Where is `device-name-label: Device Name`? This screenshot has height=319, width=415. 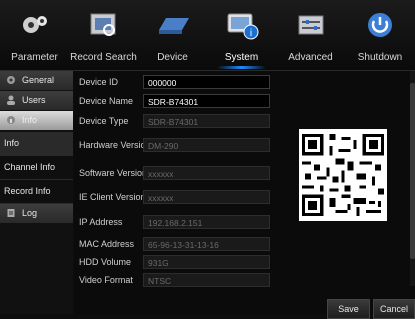 device-name-label: Device Name is located at coordinates (106, 101).